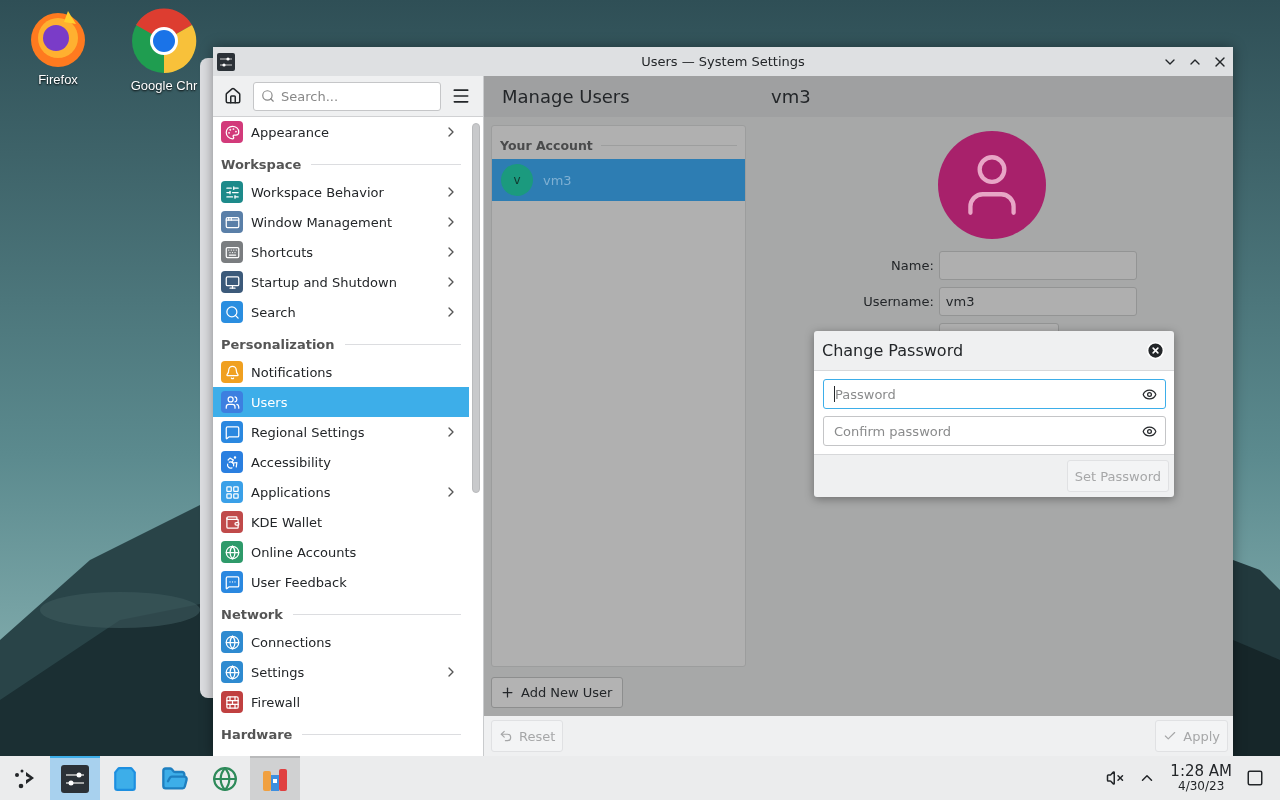 The height and width of the screenshot is (800, 1280). I want to click on window-title: Users — System Settings, so click(723, 61).